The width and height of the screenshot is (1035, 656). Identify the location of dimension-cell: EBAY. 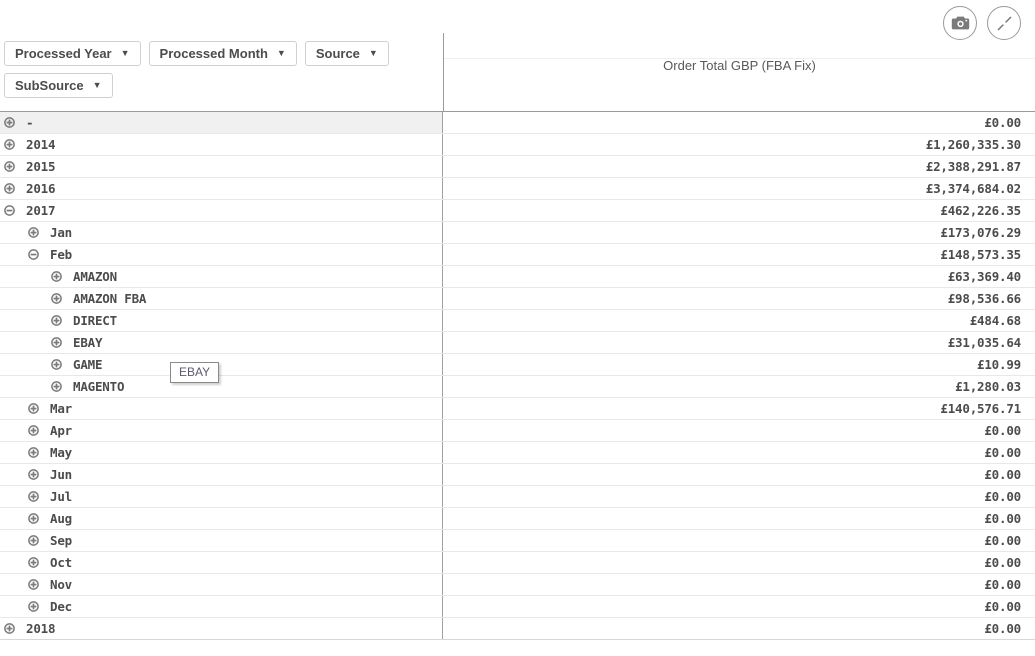
(221, 342).